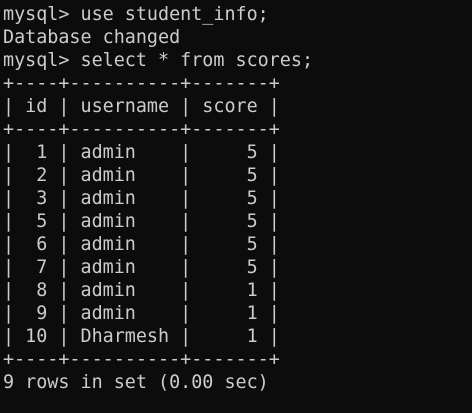  I want to click on table-row: | 5 | admin | 5 |, so click(141, 221).